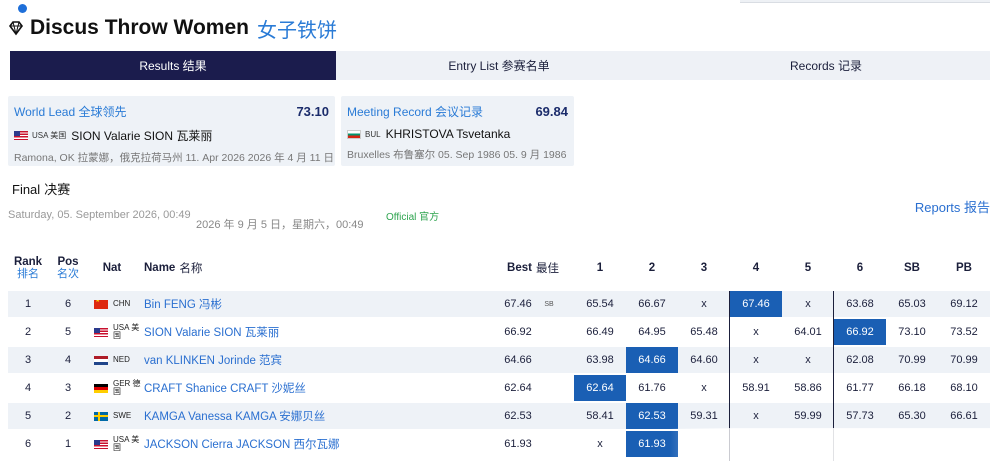 Image resolution: width=1000 pixels, height=467 pixels. What do you see at coordinates (191, 269) in the screenshot?
I see `col-name-label-cn: 名称` at bounding box center [191, 269].